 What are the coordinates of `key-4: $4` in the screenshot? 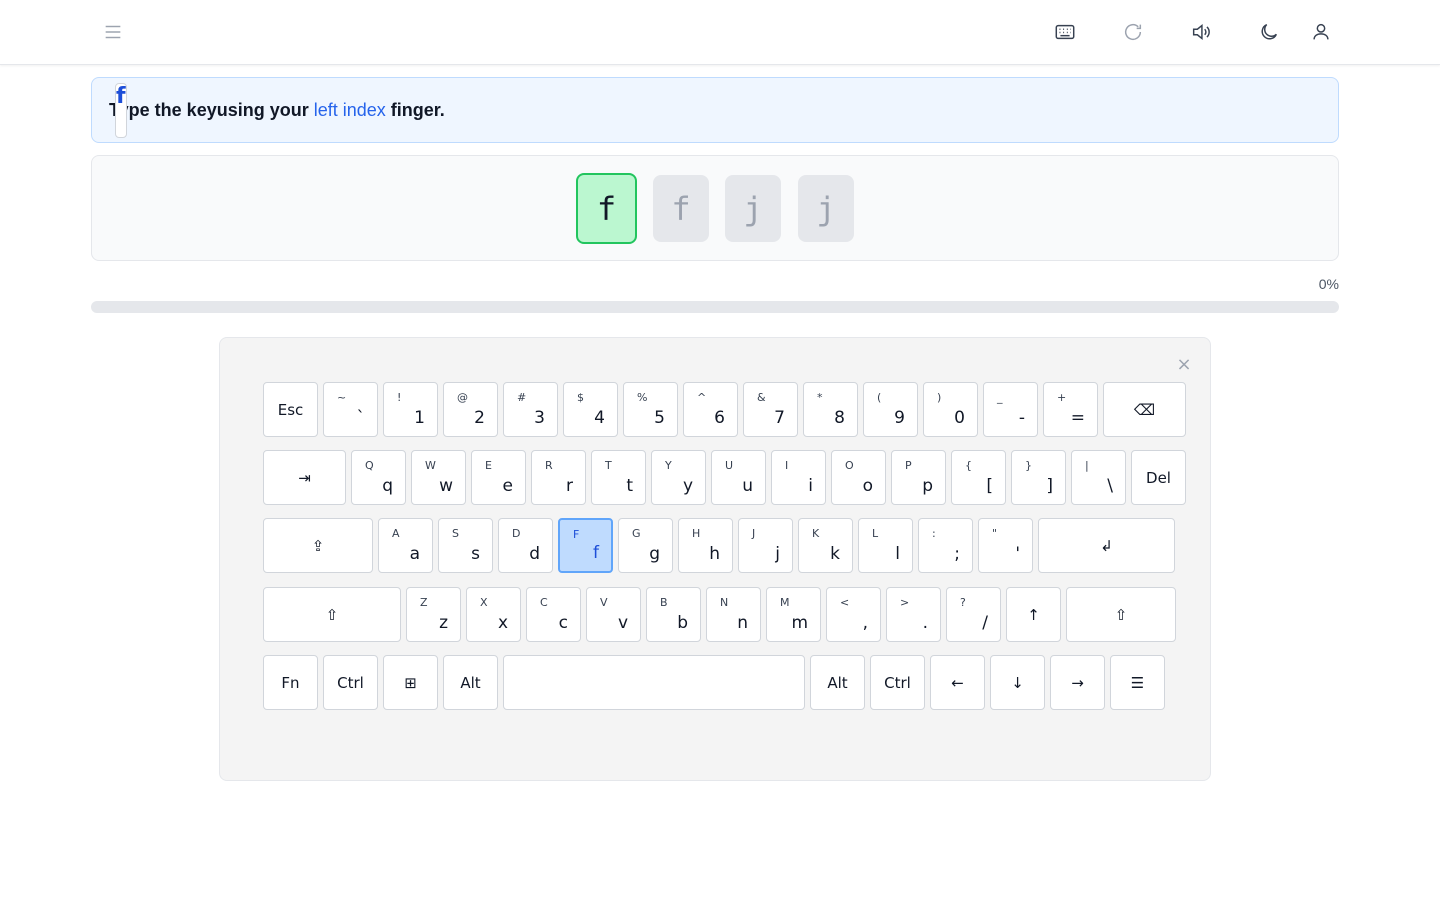 It's located at (590, 409).